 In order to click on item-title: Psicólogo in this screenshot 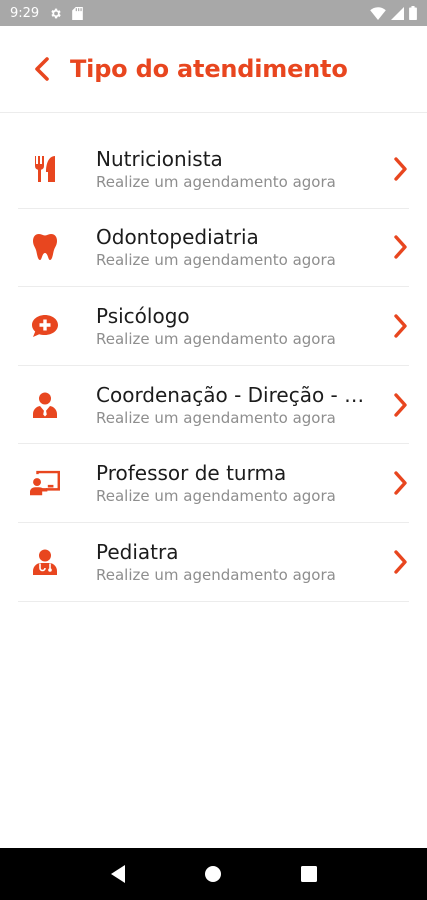, I will do `click(143, 315)`.